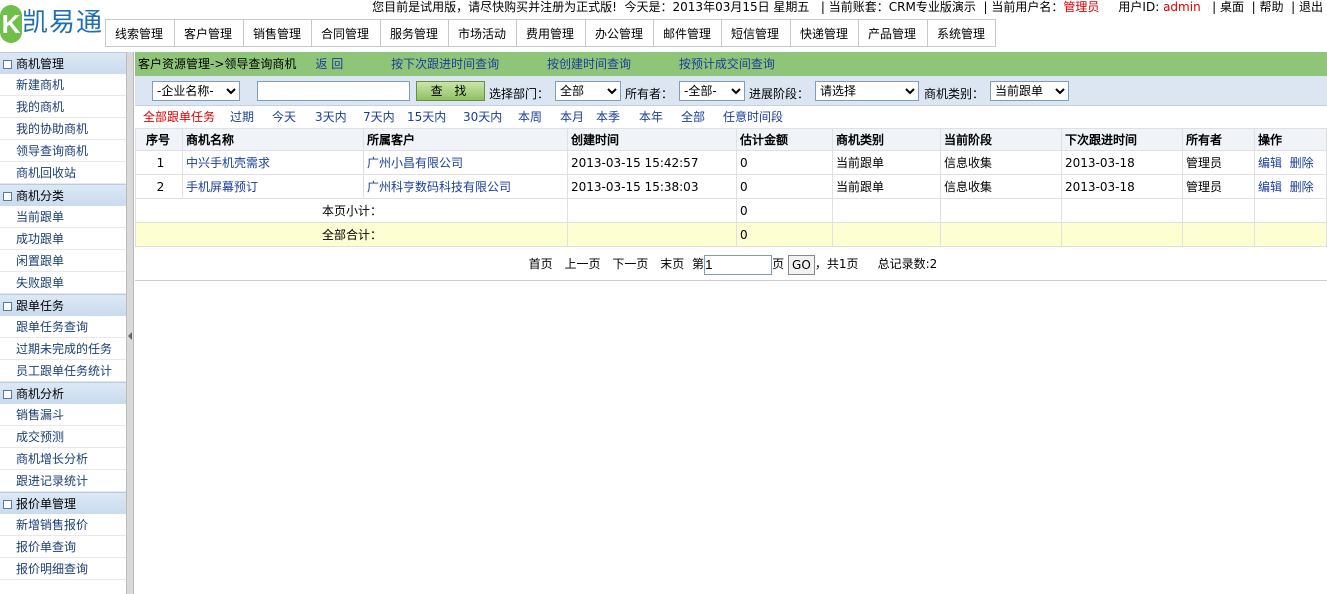  I want to click on go-button: GO, so click(801, 264).